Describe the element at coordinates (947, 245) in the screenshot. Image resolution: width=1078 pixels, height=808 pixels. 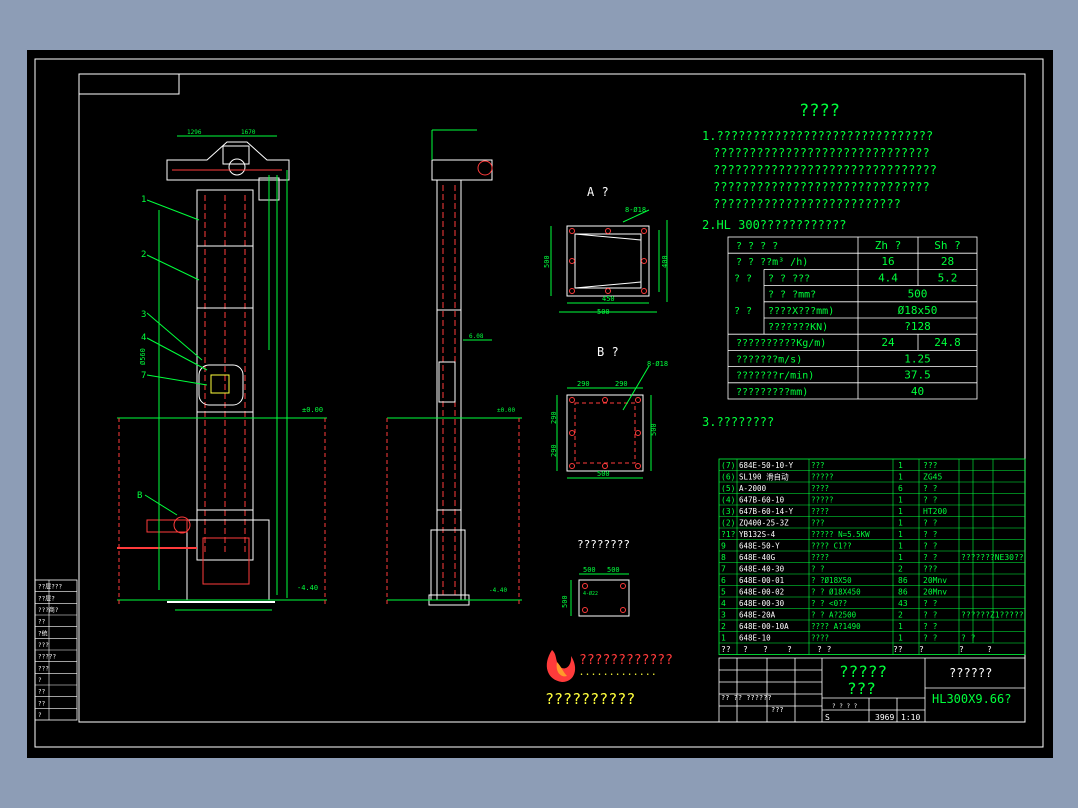
I see `param-value-sh: Sh ?` at that location.